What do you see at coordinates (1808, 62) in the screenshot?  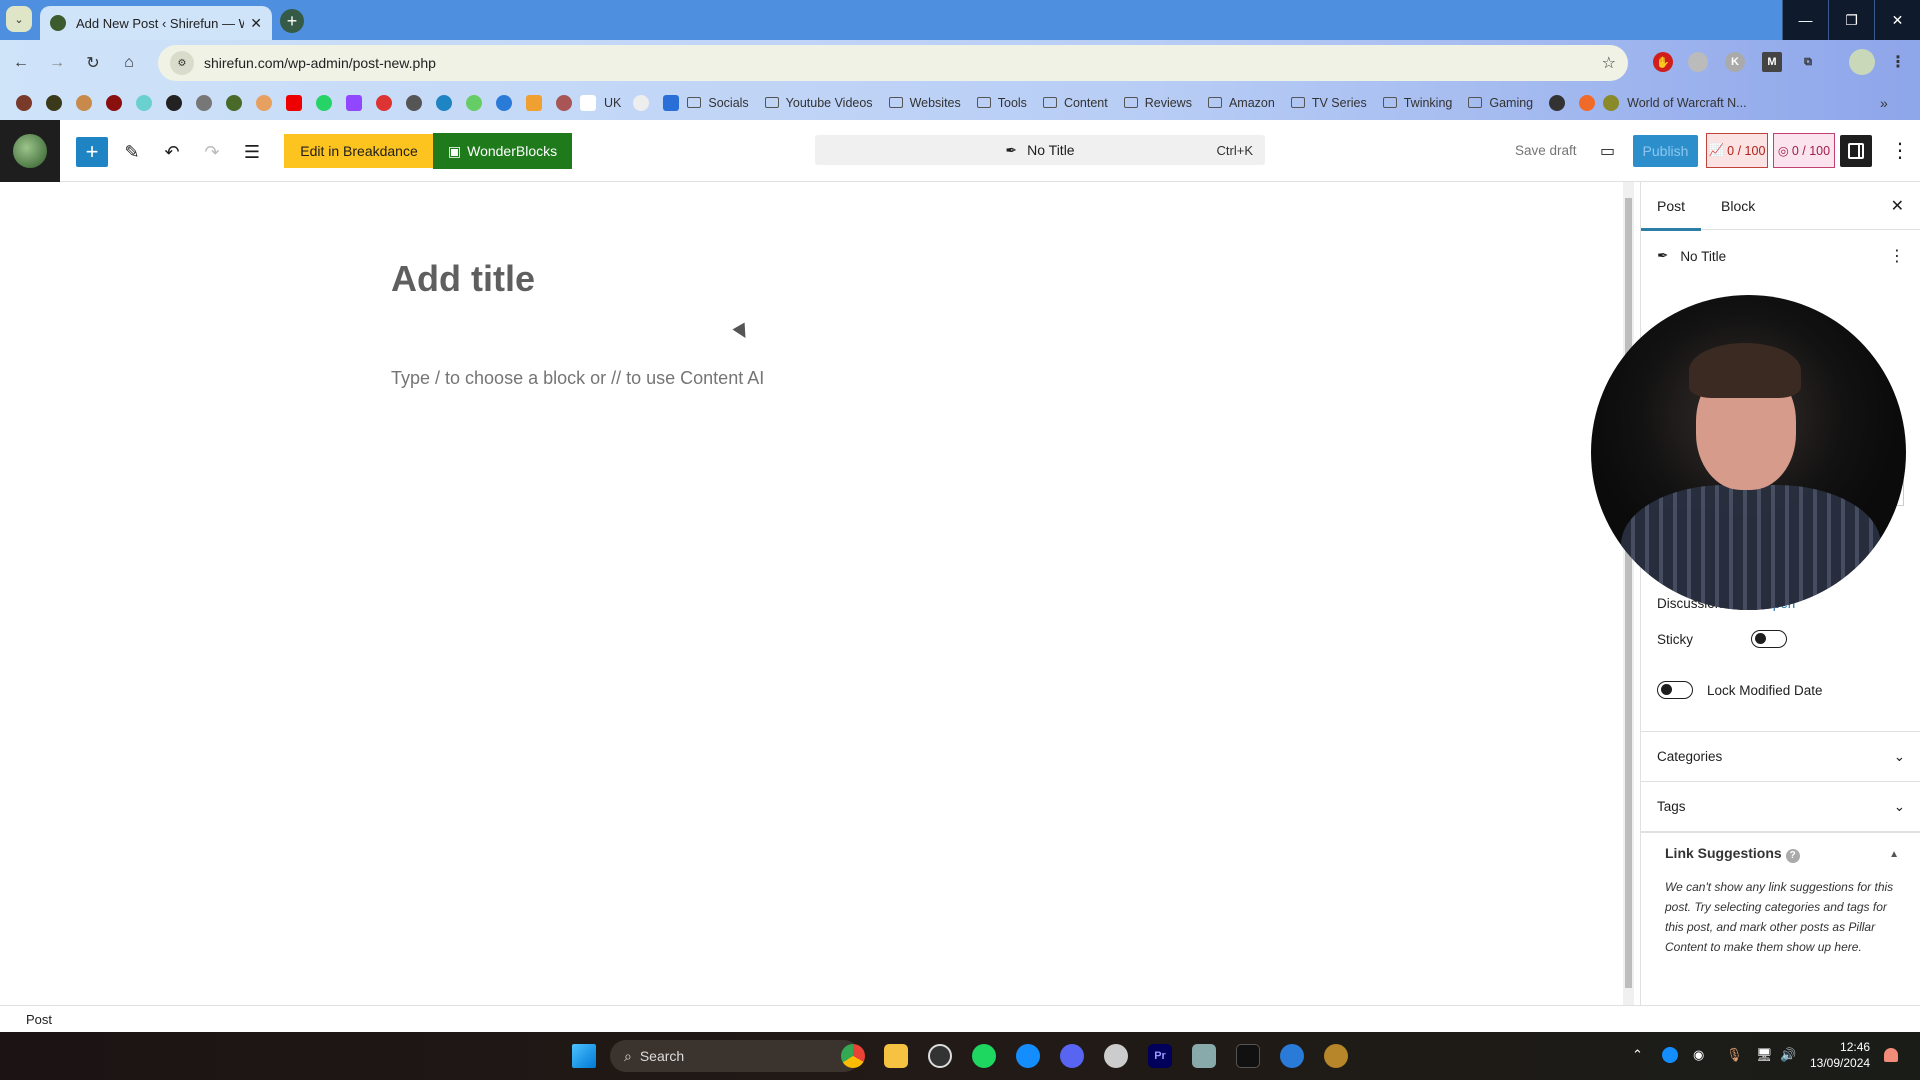 I see `extensions-puzzle-icon: ⧉` at bounding box center [1808, 62].